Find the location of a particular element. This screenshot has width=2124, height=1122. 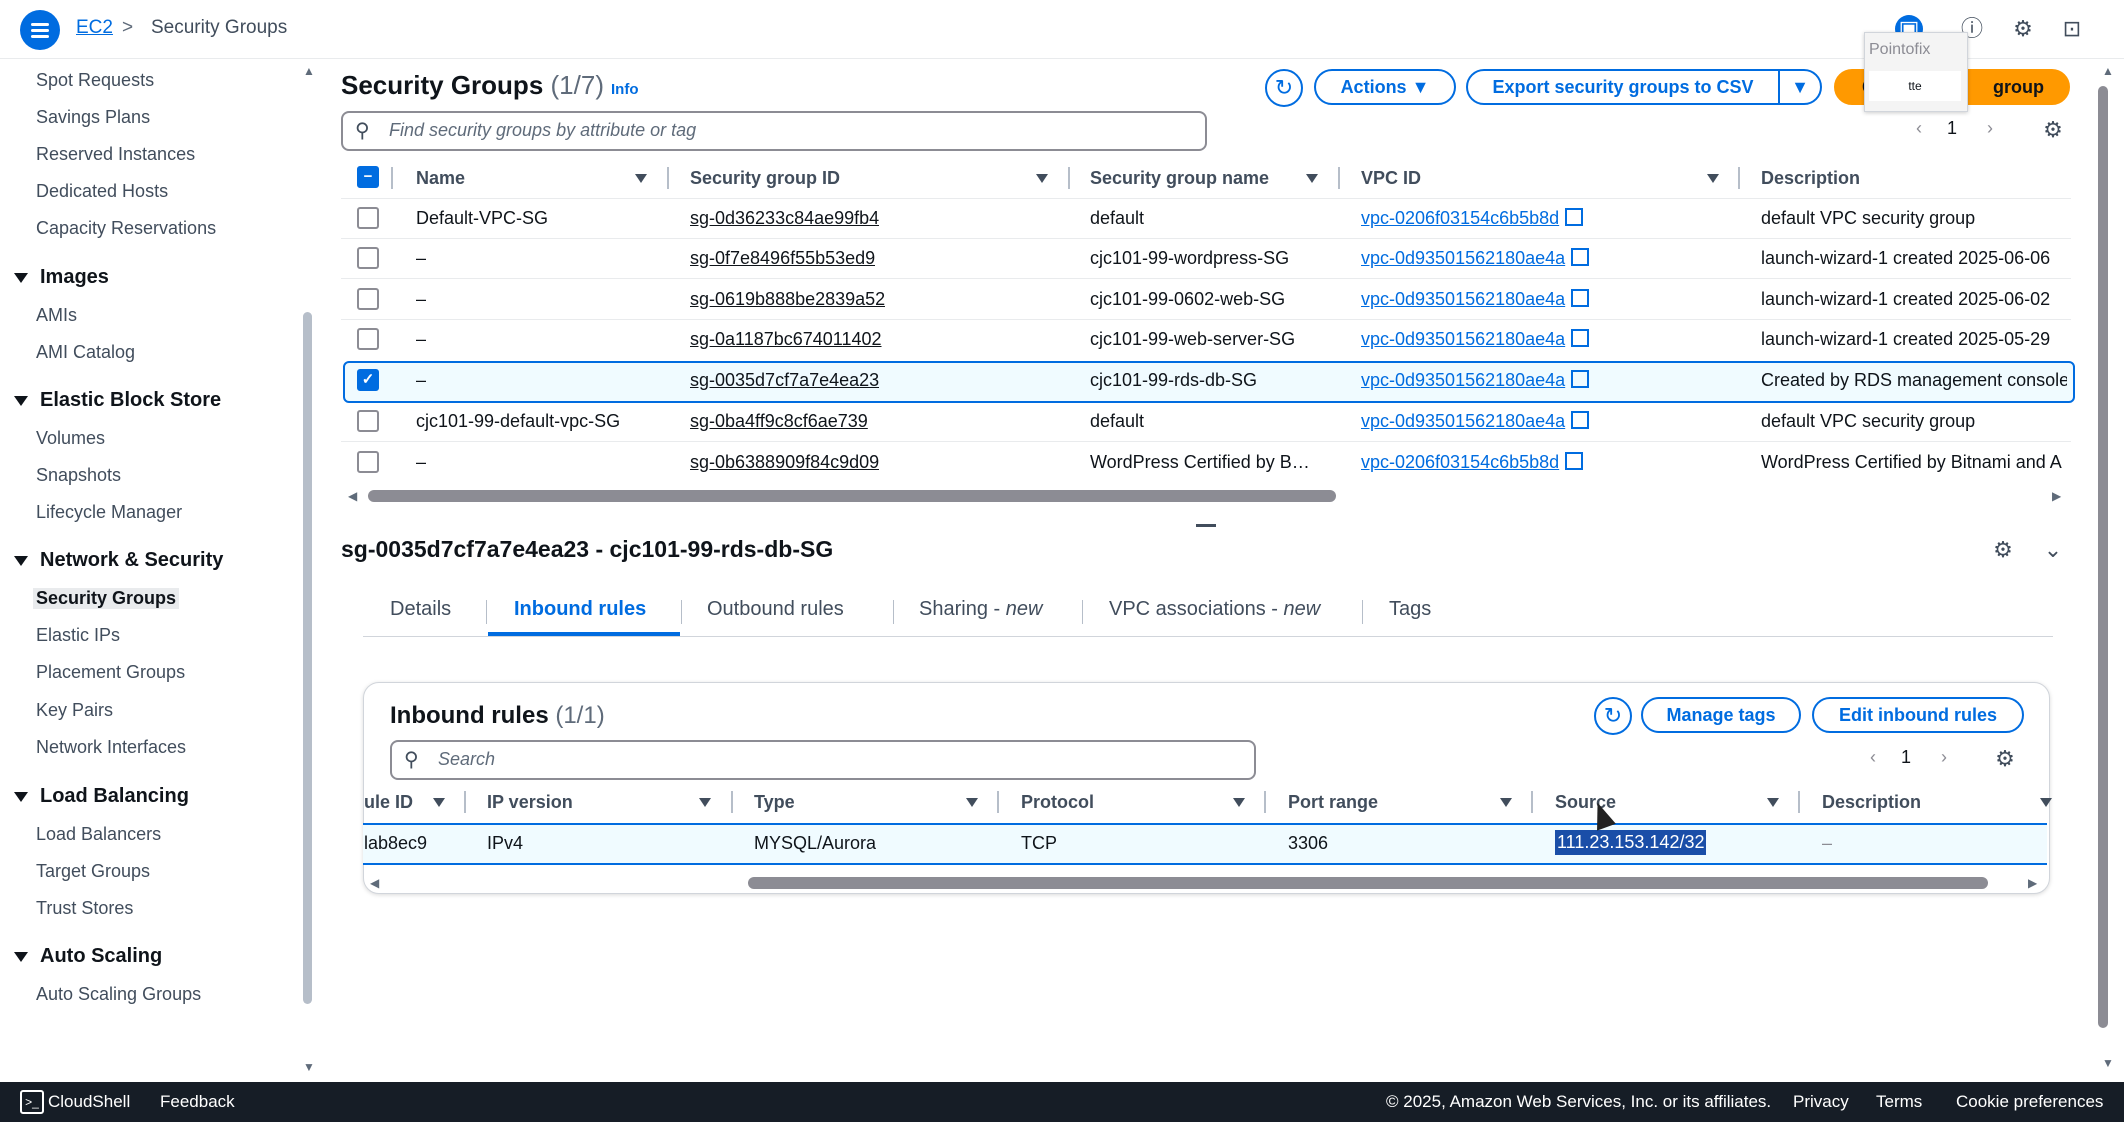

detail-settings-icon: ⚙ is located at coordinates (2003, 550).